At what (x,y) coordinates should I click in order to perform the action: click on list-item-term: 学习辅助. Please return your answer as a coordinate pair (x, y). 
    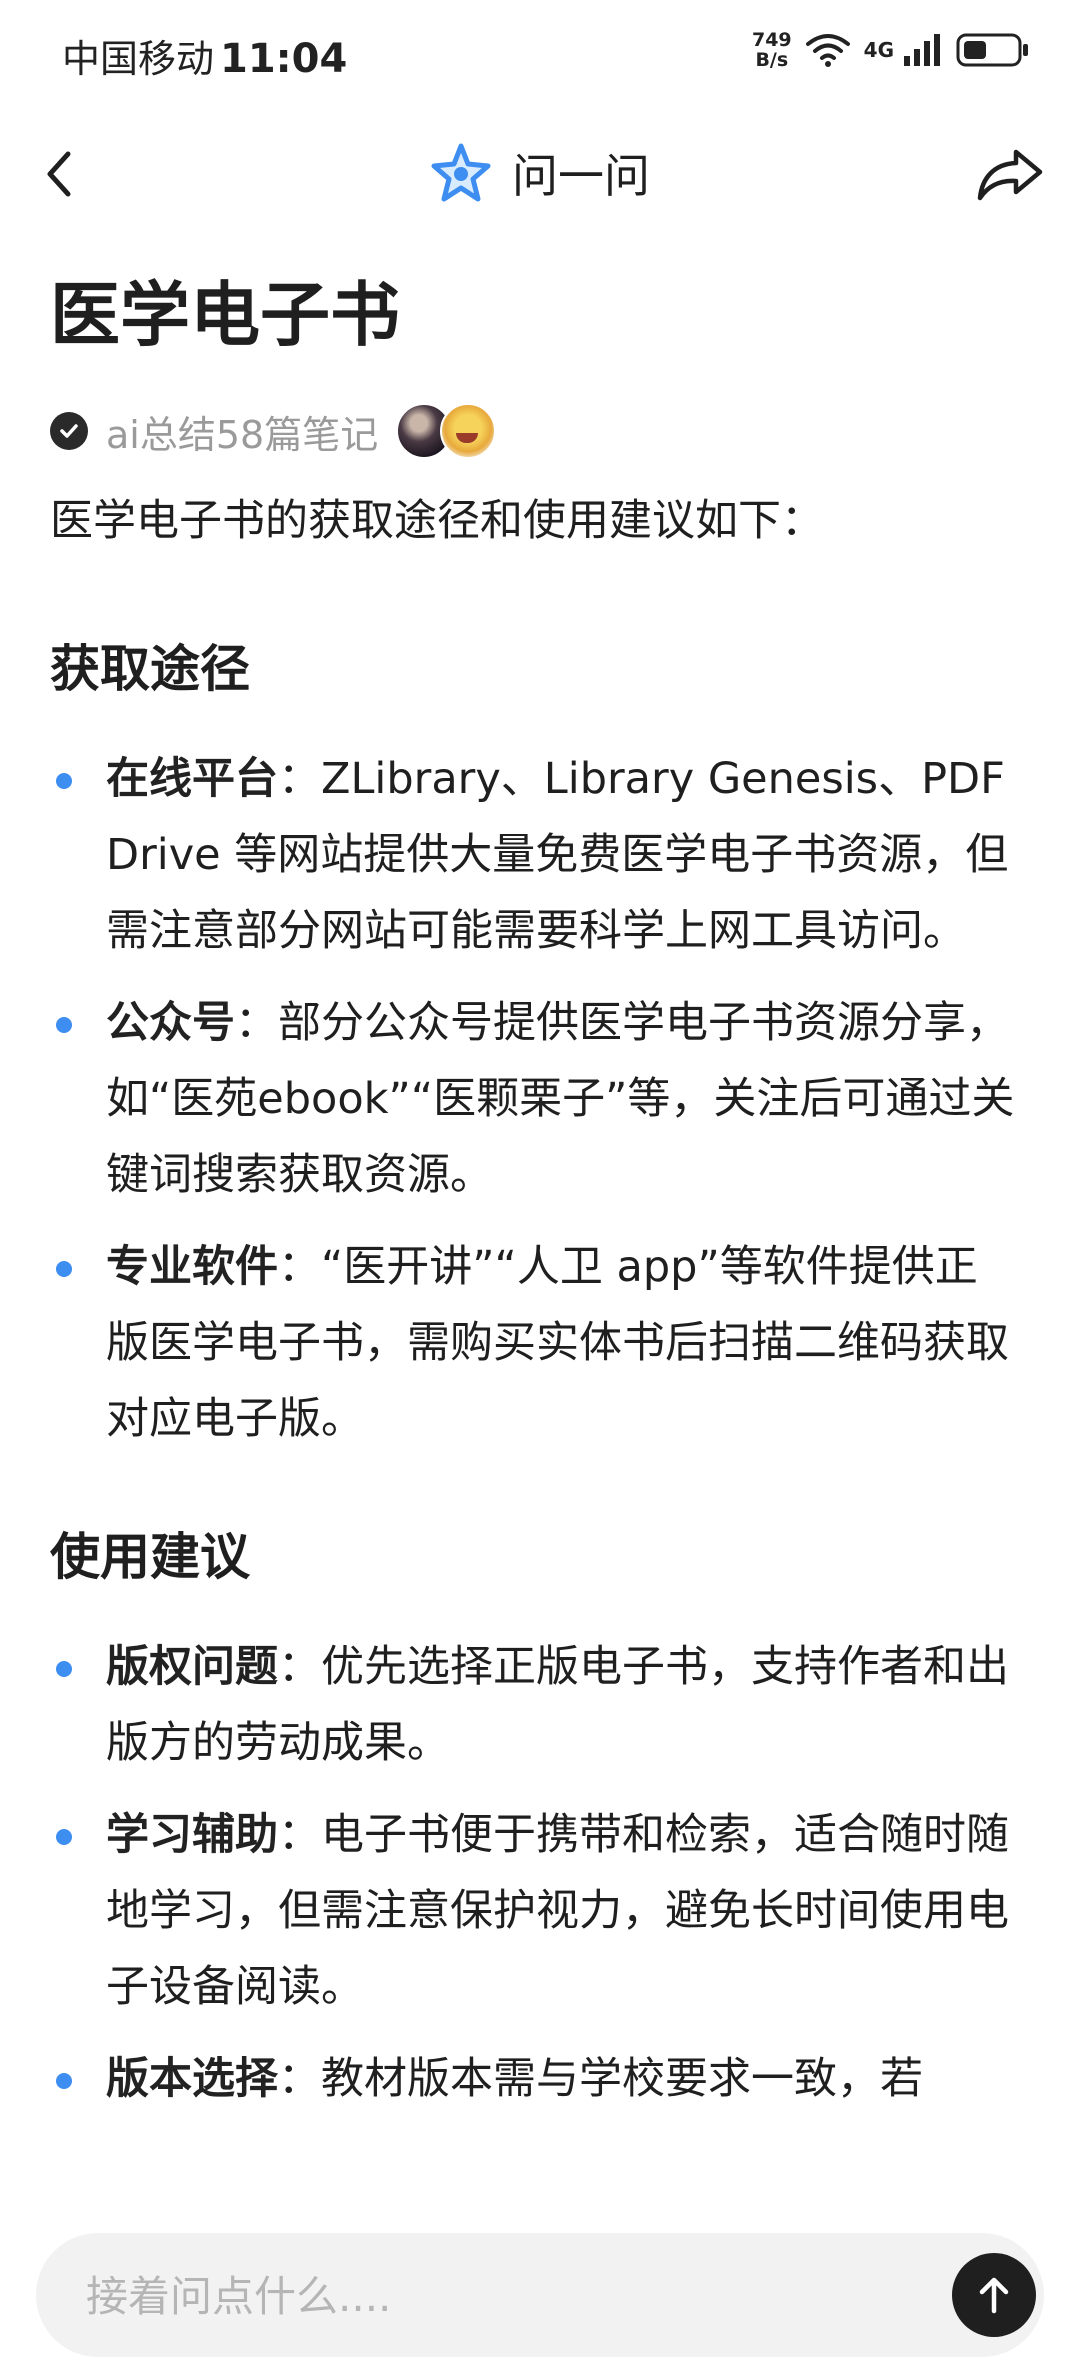
    Looking at the image, I should click on (192, 1835).